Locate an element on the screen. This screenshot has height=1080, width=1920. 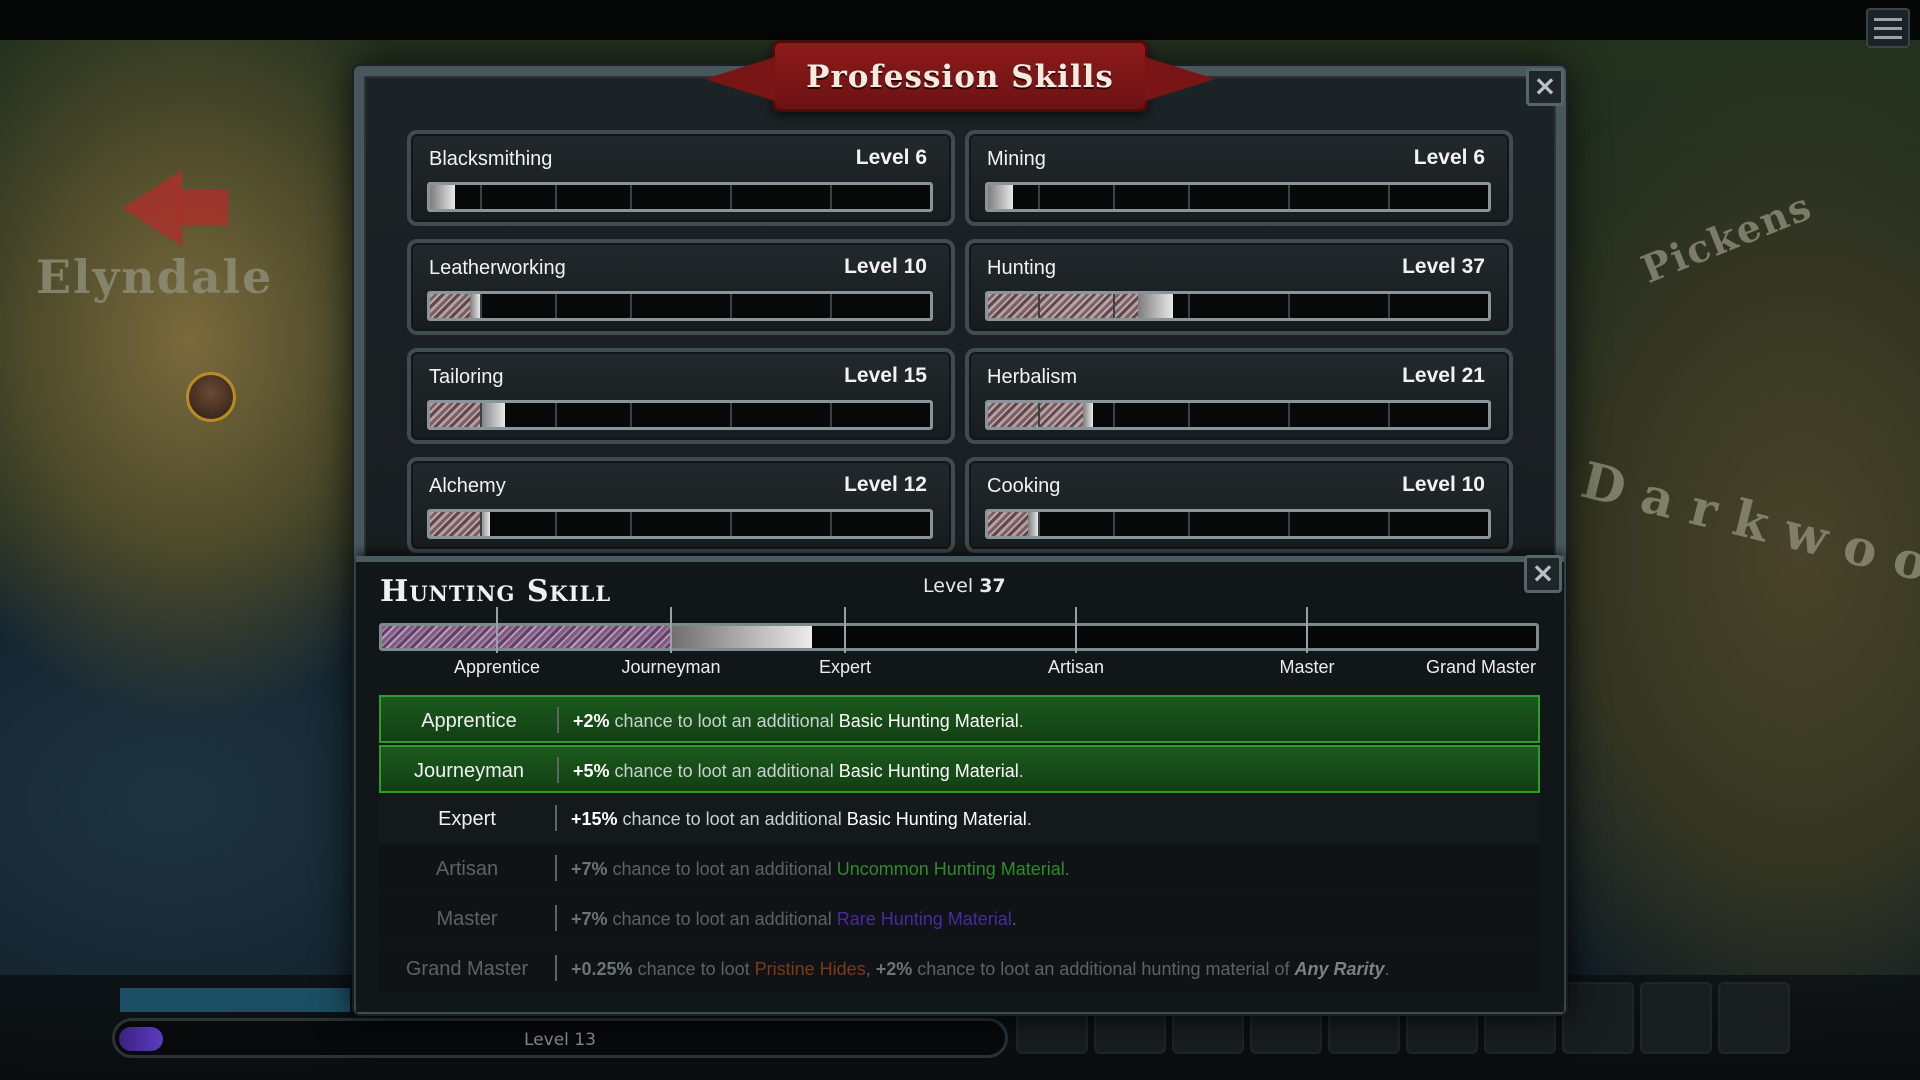
skill-level: Level 10 is located at coordinates (1443, 484).